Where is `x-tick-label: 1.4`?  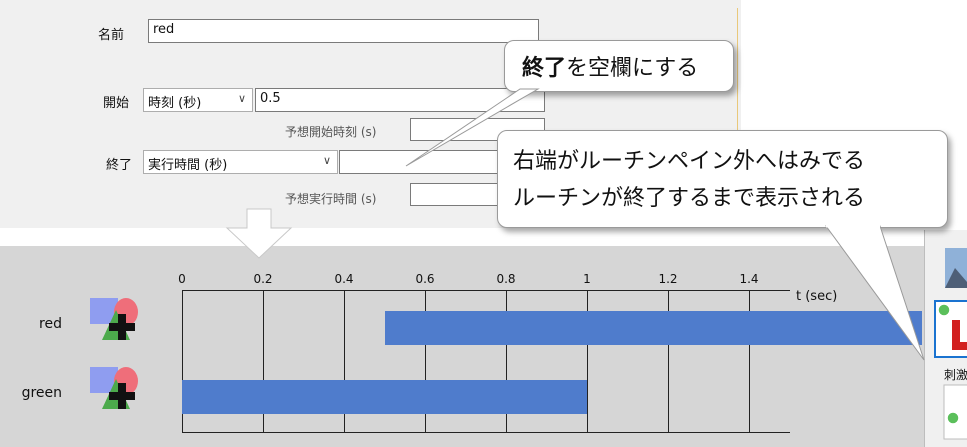
x-tick-label: 1.4 is located at coordinates (749, 279).